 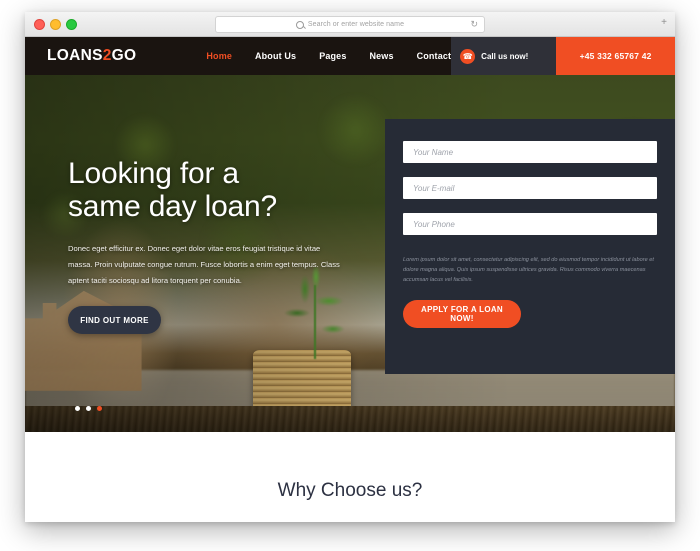 I want to click on name-input, so click(x=530, y=152).